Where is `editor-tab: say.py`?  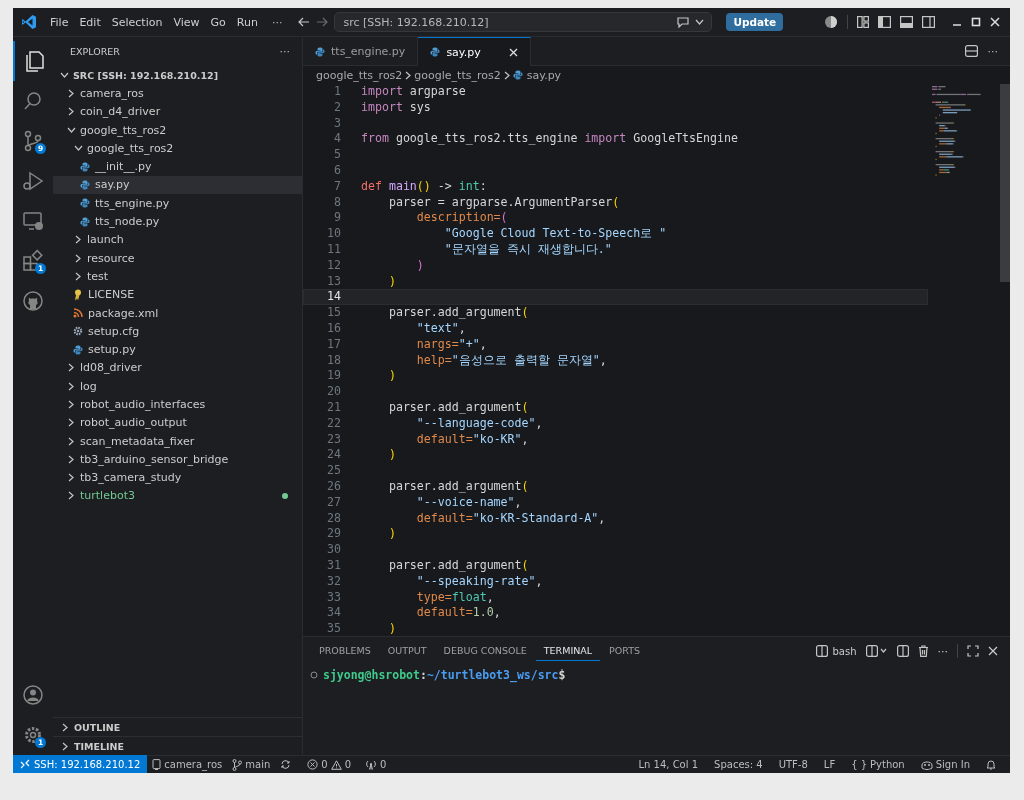 editor-tab: say.py is located at coordinates (474, 51).